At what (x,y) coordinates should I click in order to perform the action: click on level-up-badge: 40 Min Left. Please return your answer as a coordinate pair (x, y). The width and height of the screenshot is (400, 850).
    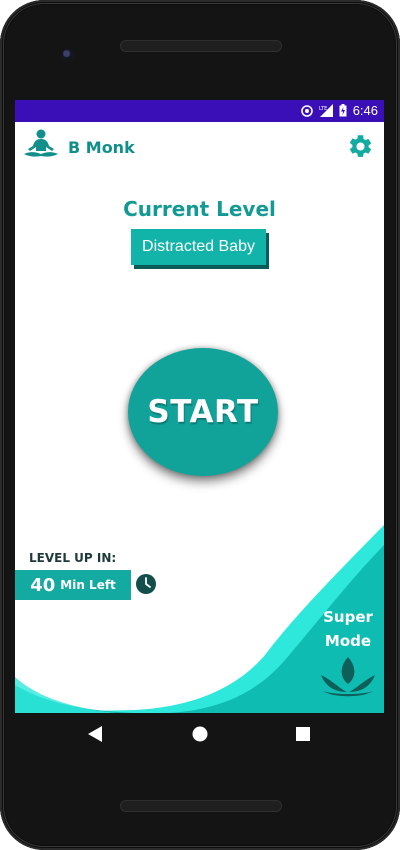
    Looking at the image, I should click on (73, 585).